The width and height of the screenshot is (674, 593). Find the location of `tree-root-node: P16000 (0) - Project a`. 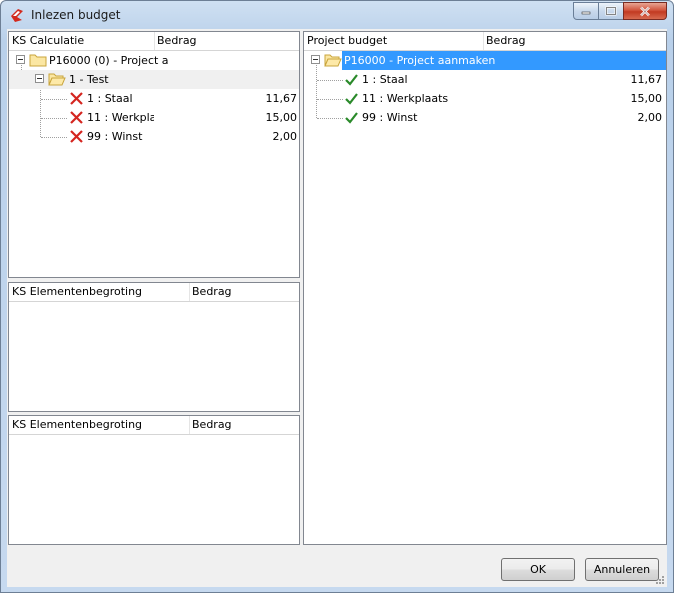

tree-root-node: P16000 (0) - Project a is located at coordinates (154, 60).